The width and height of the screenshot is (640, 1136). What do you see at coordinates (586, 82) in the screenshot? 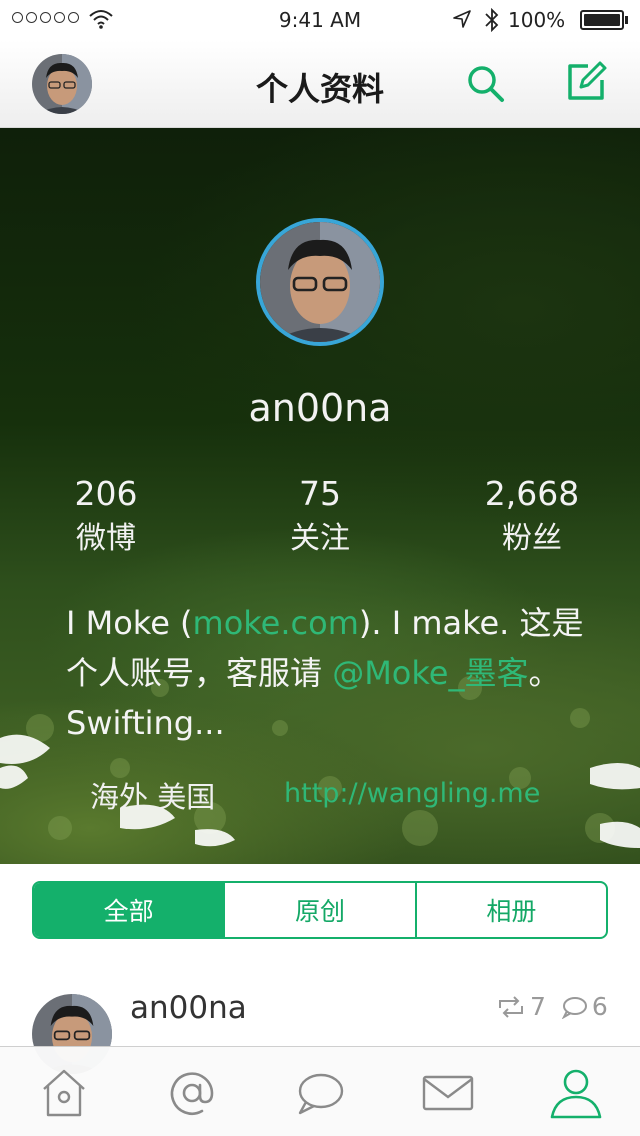
I see `compose-icon` at bounding box center [586, 82].